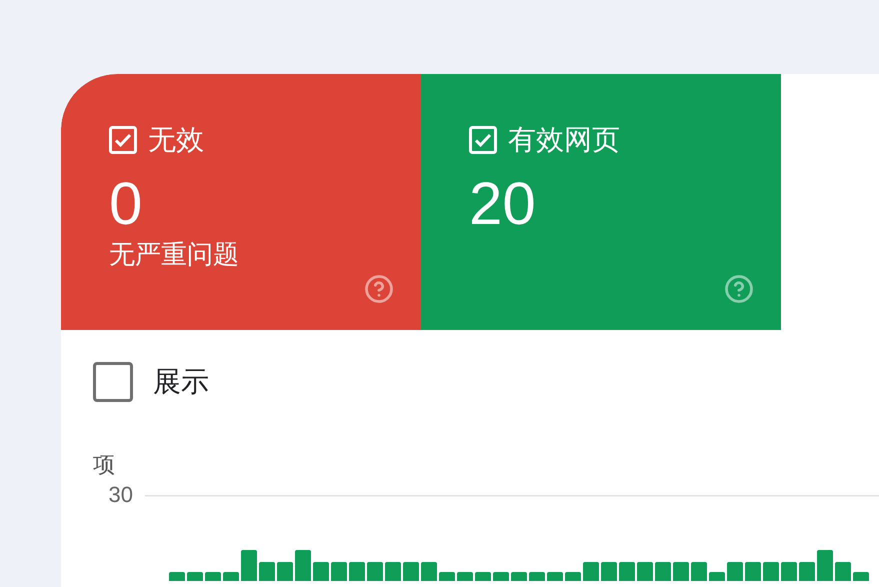 The width and height of the screenshot is (879, 587). I want to click on y-axis-tick: 30, so click(121, 496).